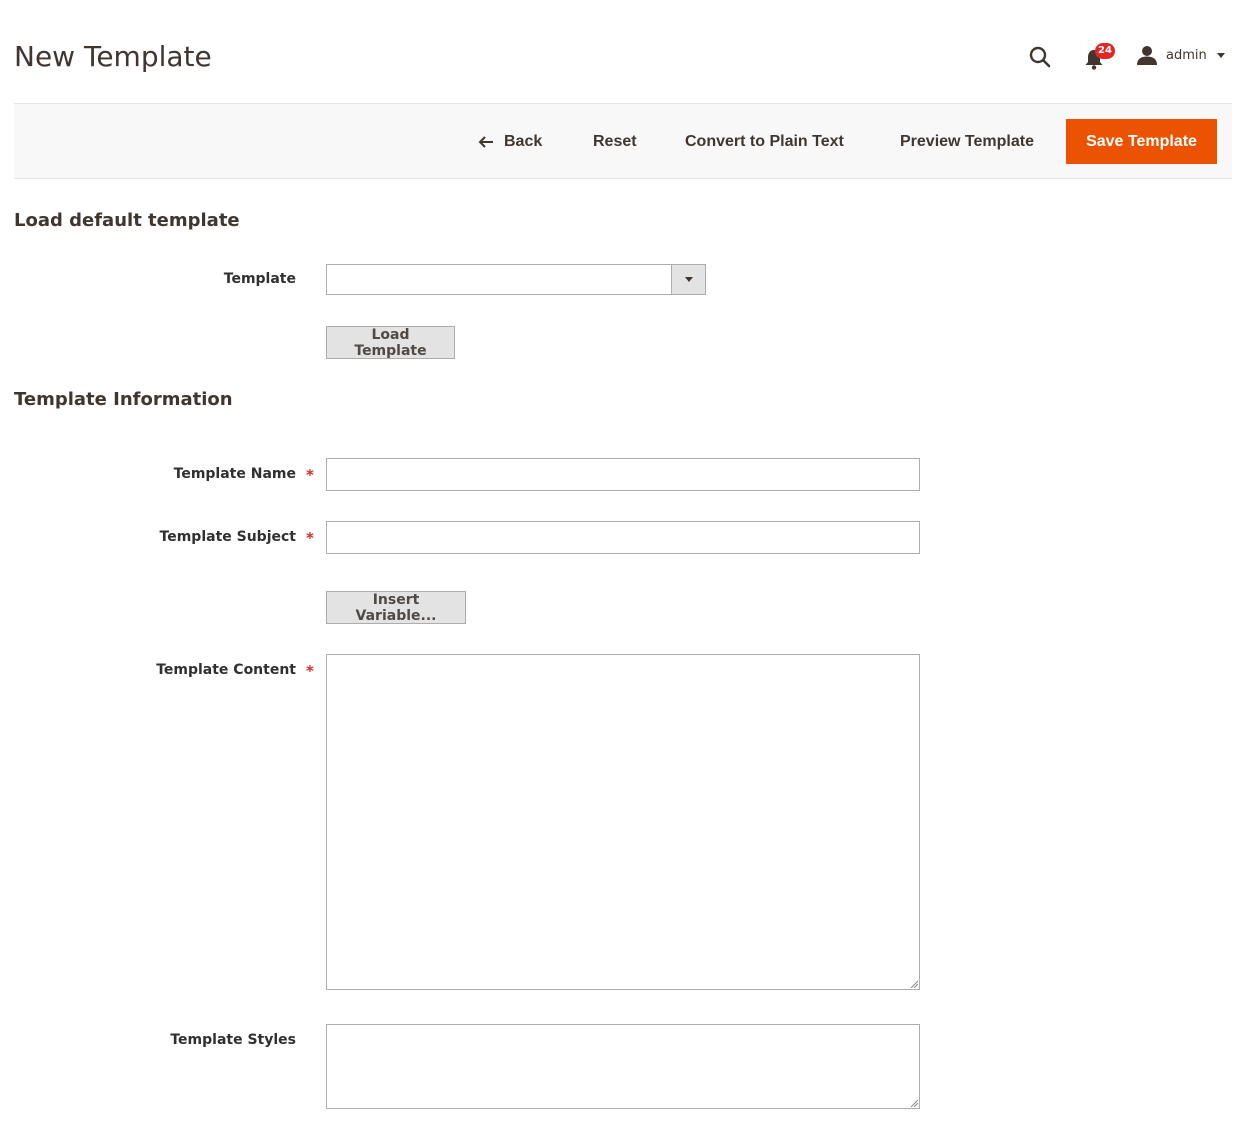  I want to click on template-information-heading: Template Information, so click(123, 399).